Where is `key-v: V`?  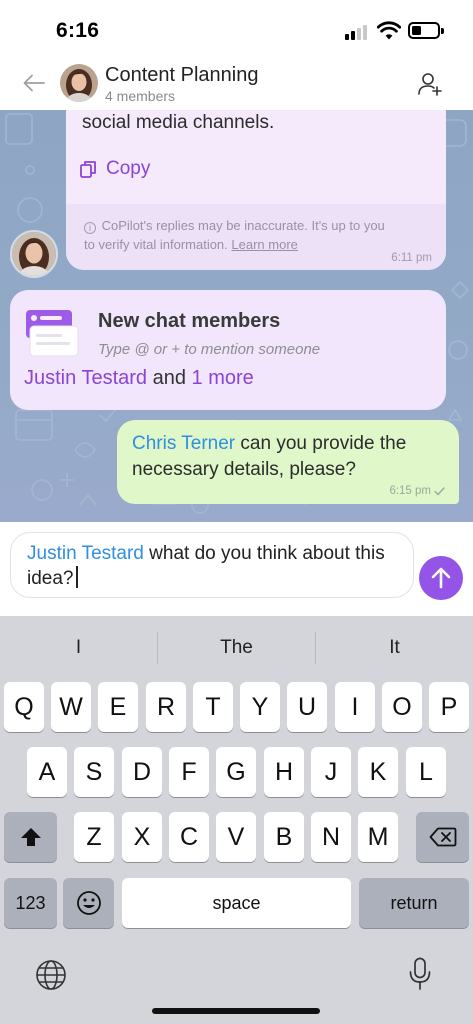
key-v: V is located at coordinates (236, 837).